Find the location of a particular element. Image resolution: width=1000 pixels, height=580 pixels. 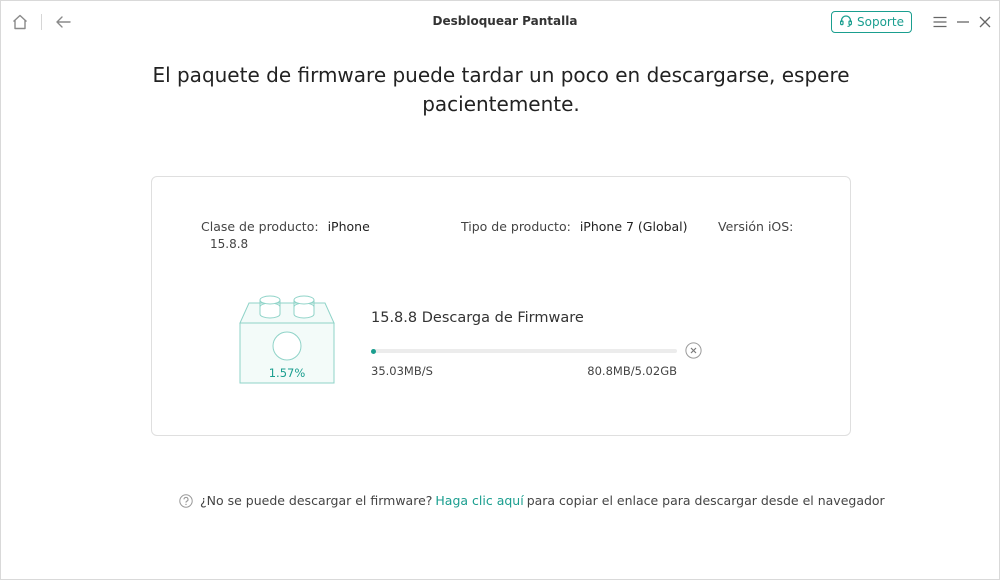

title-bar: Desbloquear Pantalla Soporte is located at coordinates (500, 22).